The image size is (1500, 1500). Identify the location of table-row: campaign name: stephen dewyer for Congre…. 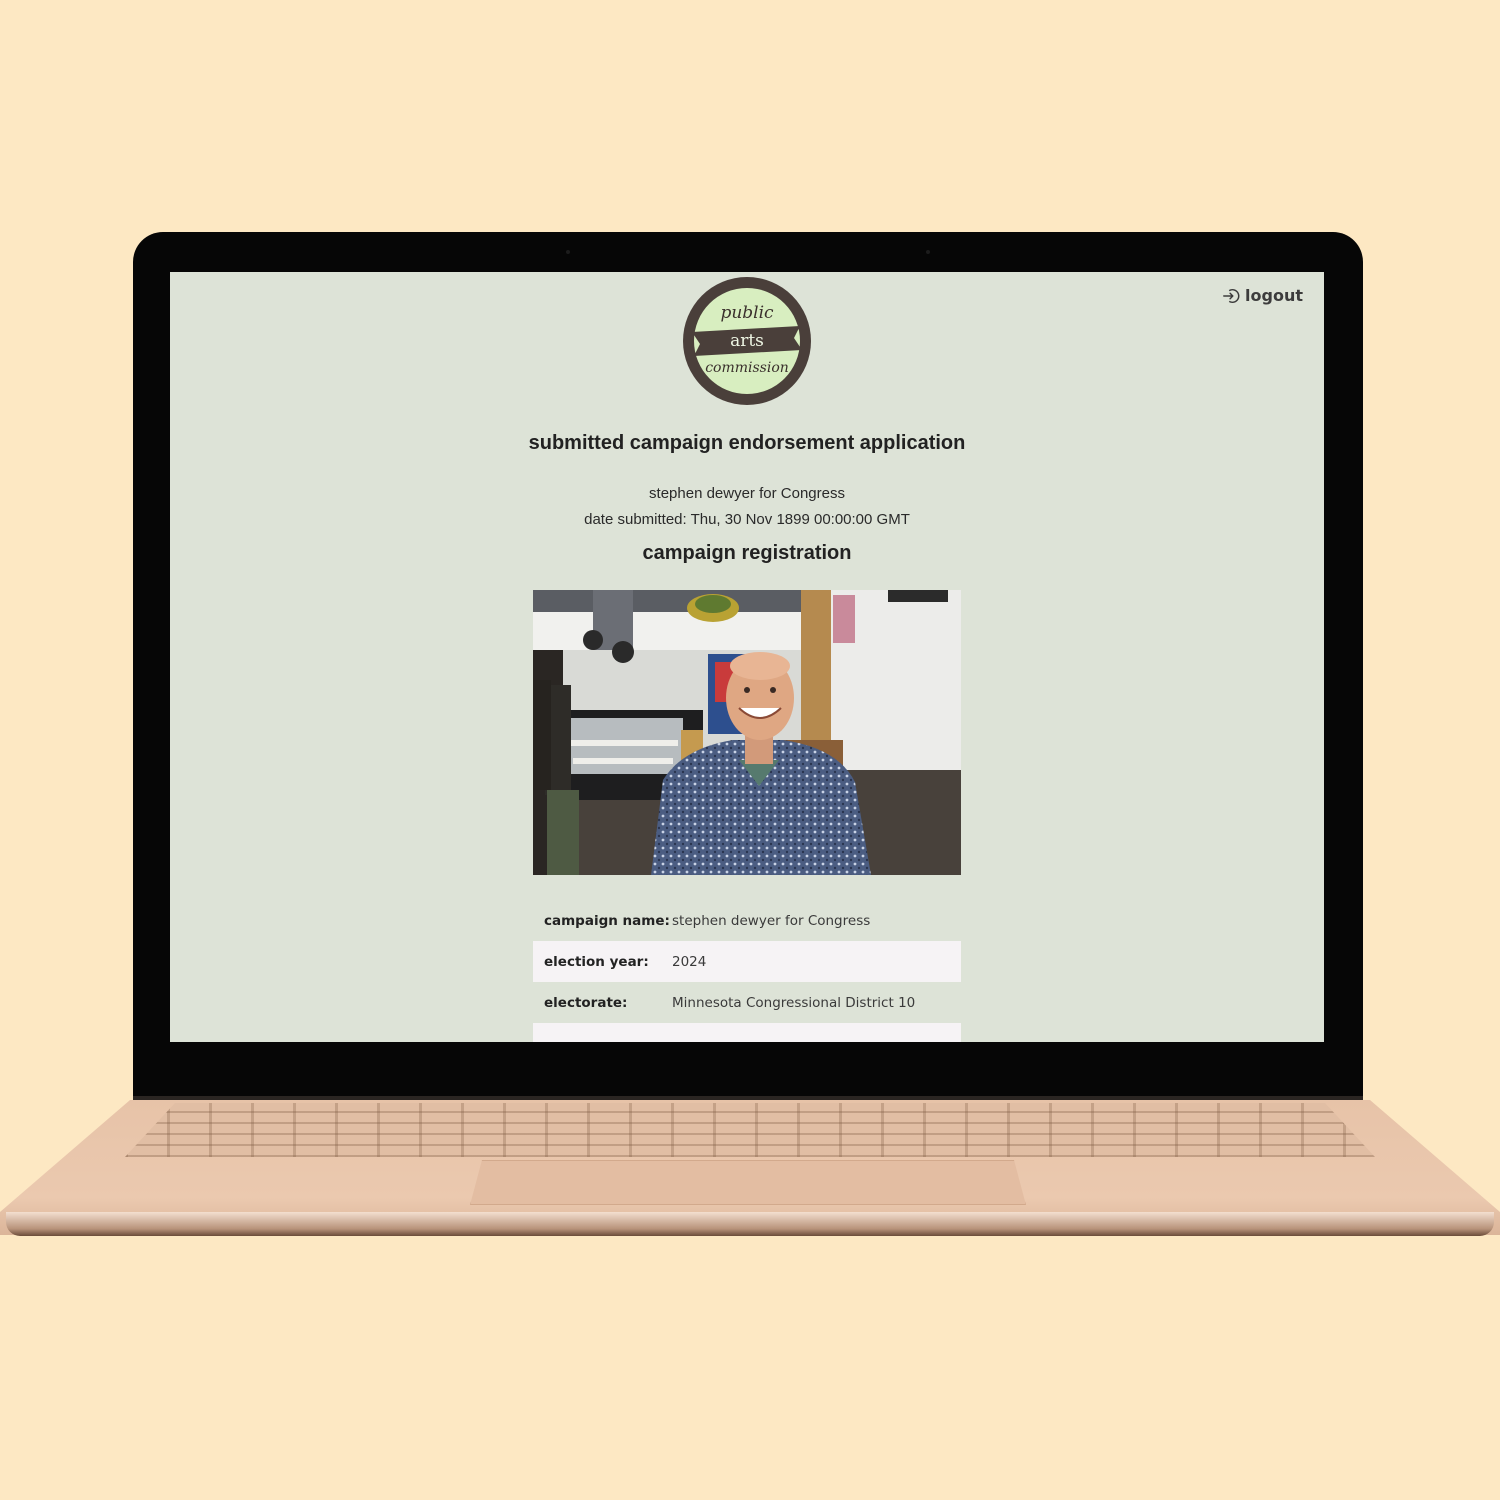
(747, 920).